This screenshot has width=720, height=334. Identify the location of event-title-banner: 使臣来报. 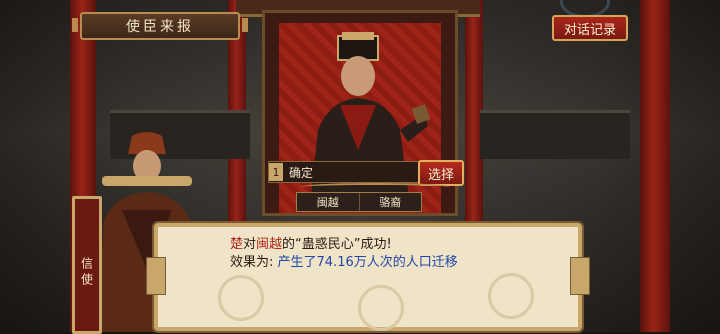
(160, 26).